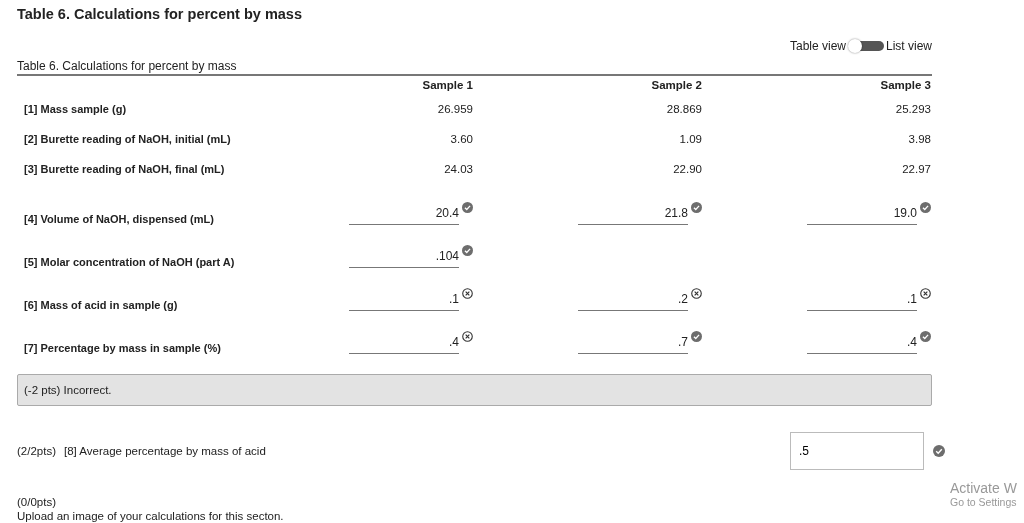 The height and width of the screenshot is (523, 1024). I want to click on row-label: [3] Burette reading of NaOH, final (mL), so click(124, 169).